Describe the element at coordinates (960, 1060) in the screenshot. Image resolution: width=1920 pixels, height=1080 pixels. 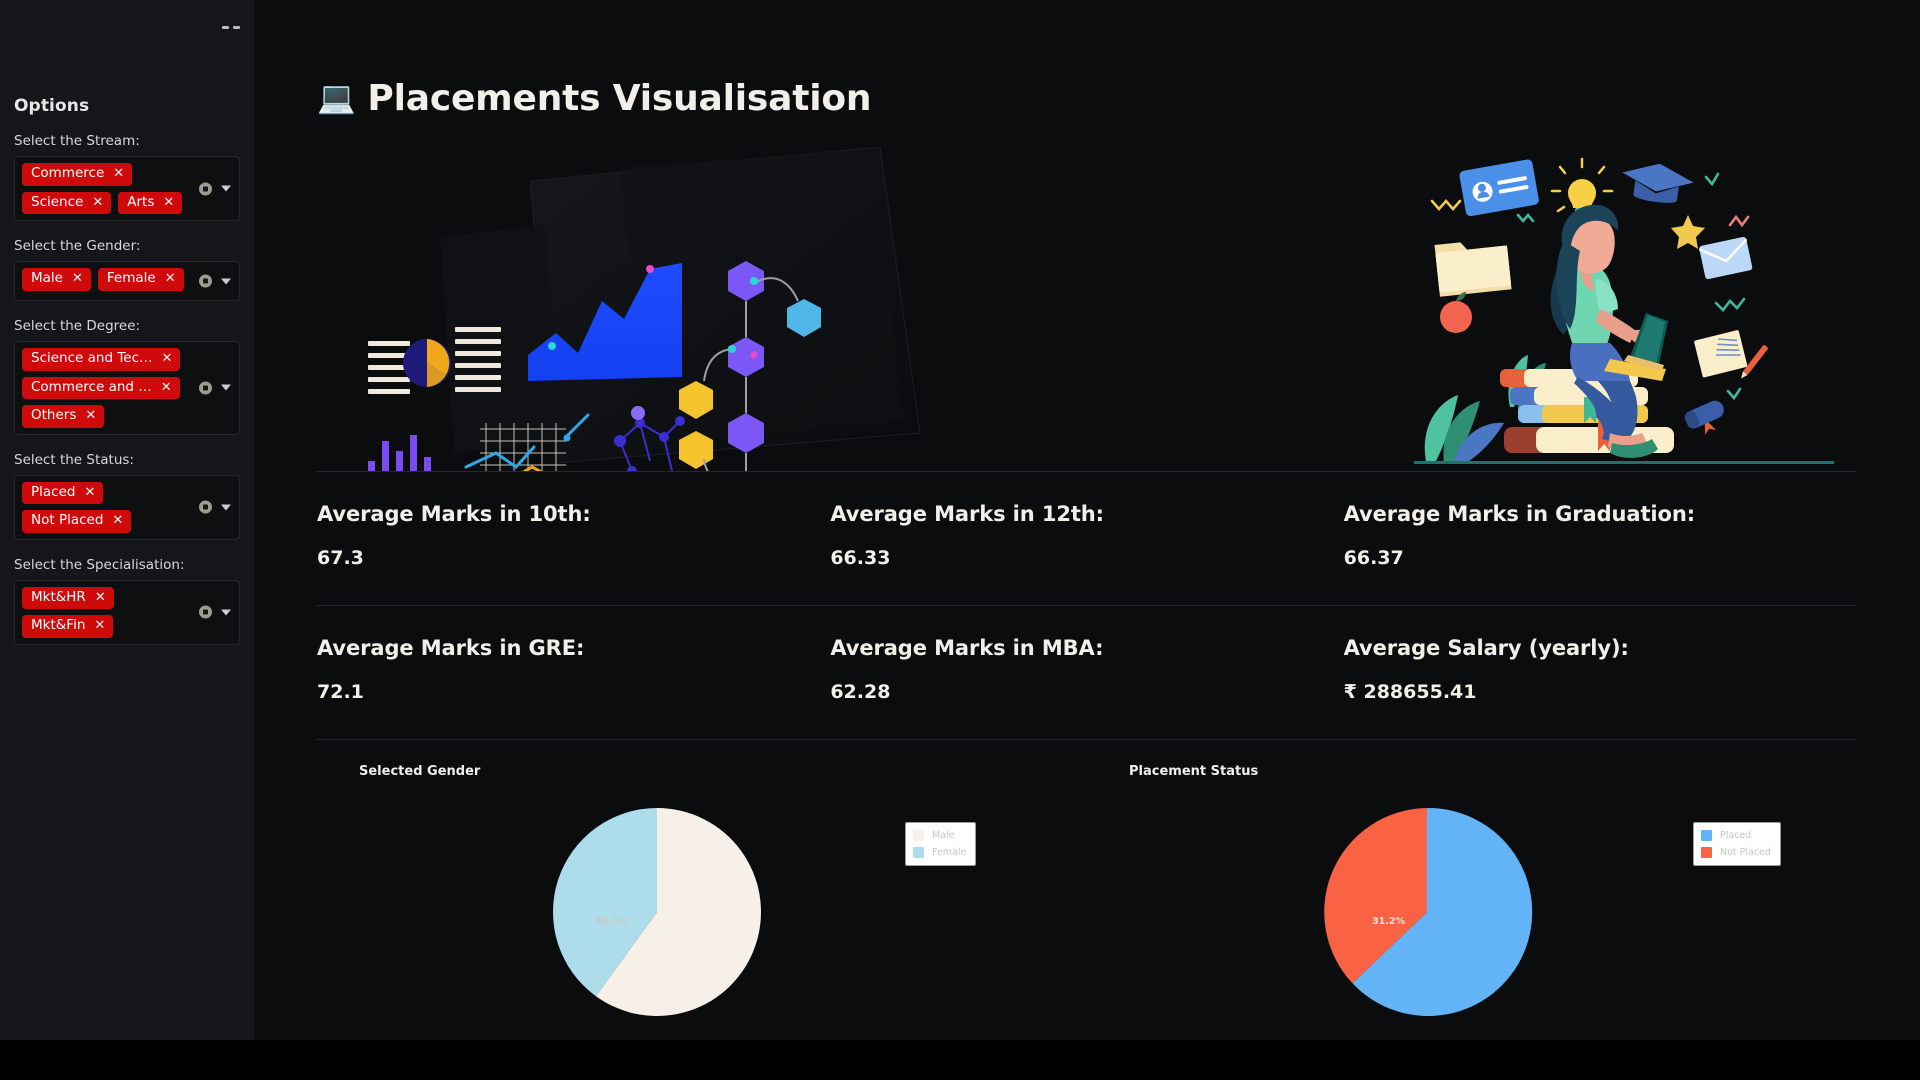
I see `bottom-background-strip` at that location.